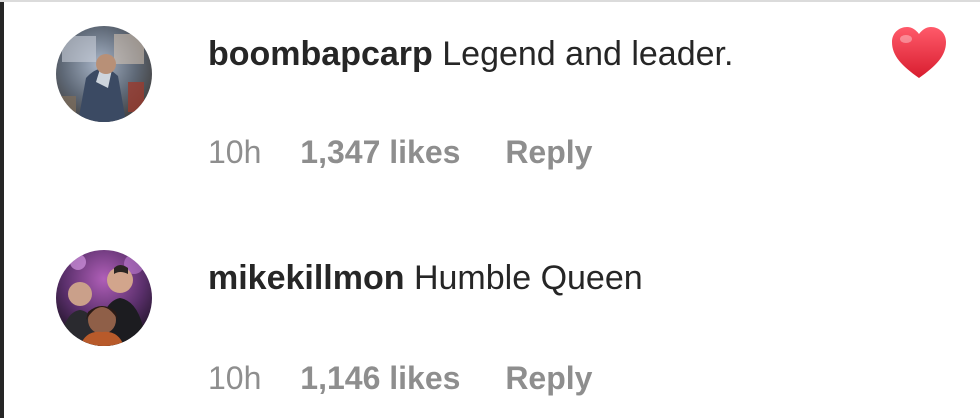 This screenshot has height=418, width=980. Describe the element at coordinates (380, 152) in the screenshot. I see `likes-count: 1,347 likes` at that location.